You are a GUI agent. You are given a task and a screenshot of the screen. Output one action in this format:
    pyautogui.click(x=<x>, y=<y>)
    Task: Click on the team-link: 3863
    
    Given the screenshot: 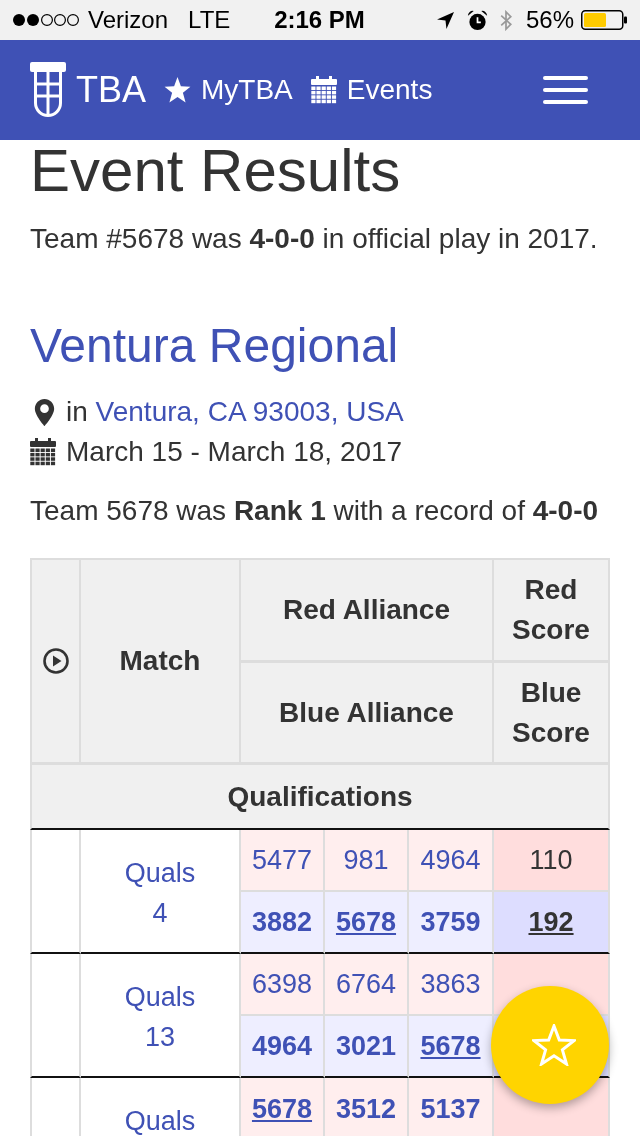 What is the action you would take?
    pyautogui.click(x=450, y=983)
    